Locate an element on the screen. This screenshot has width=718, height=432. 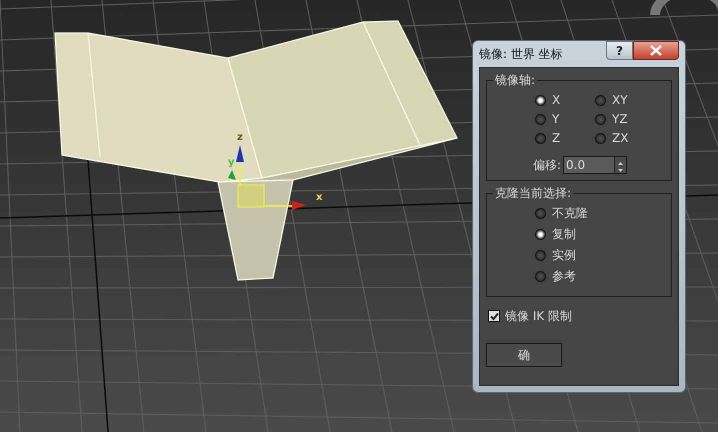
checkbox is located at coordinates (494, 316).